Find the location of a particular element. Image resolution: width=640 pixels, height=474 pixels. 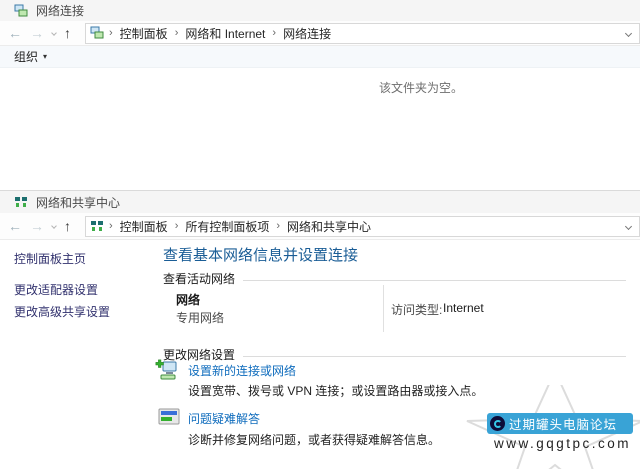

window2-titlebar: 网络和共享中心 is located at coordinates (320, 202).